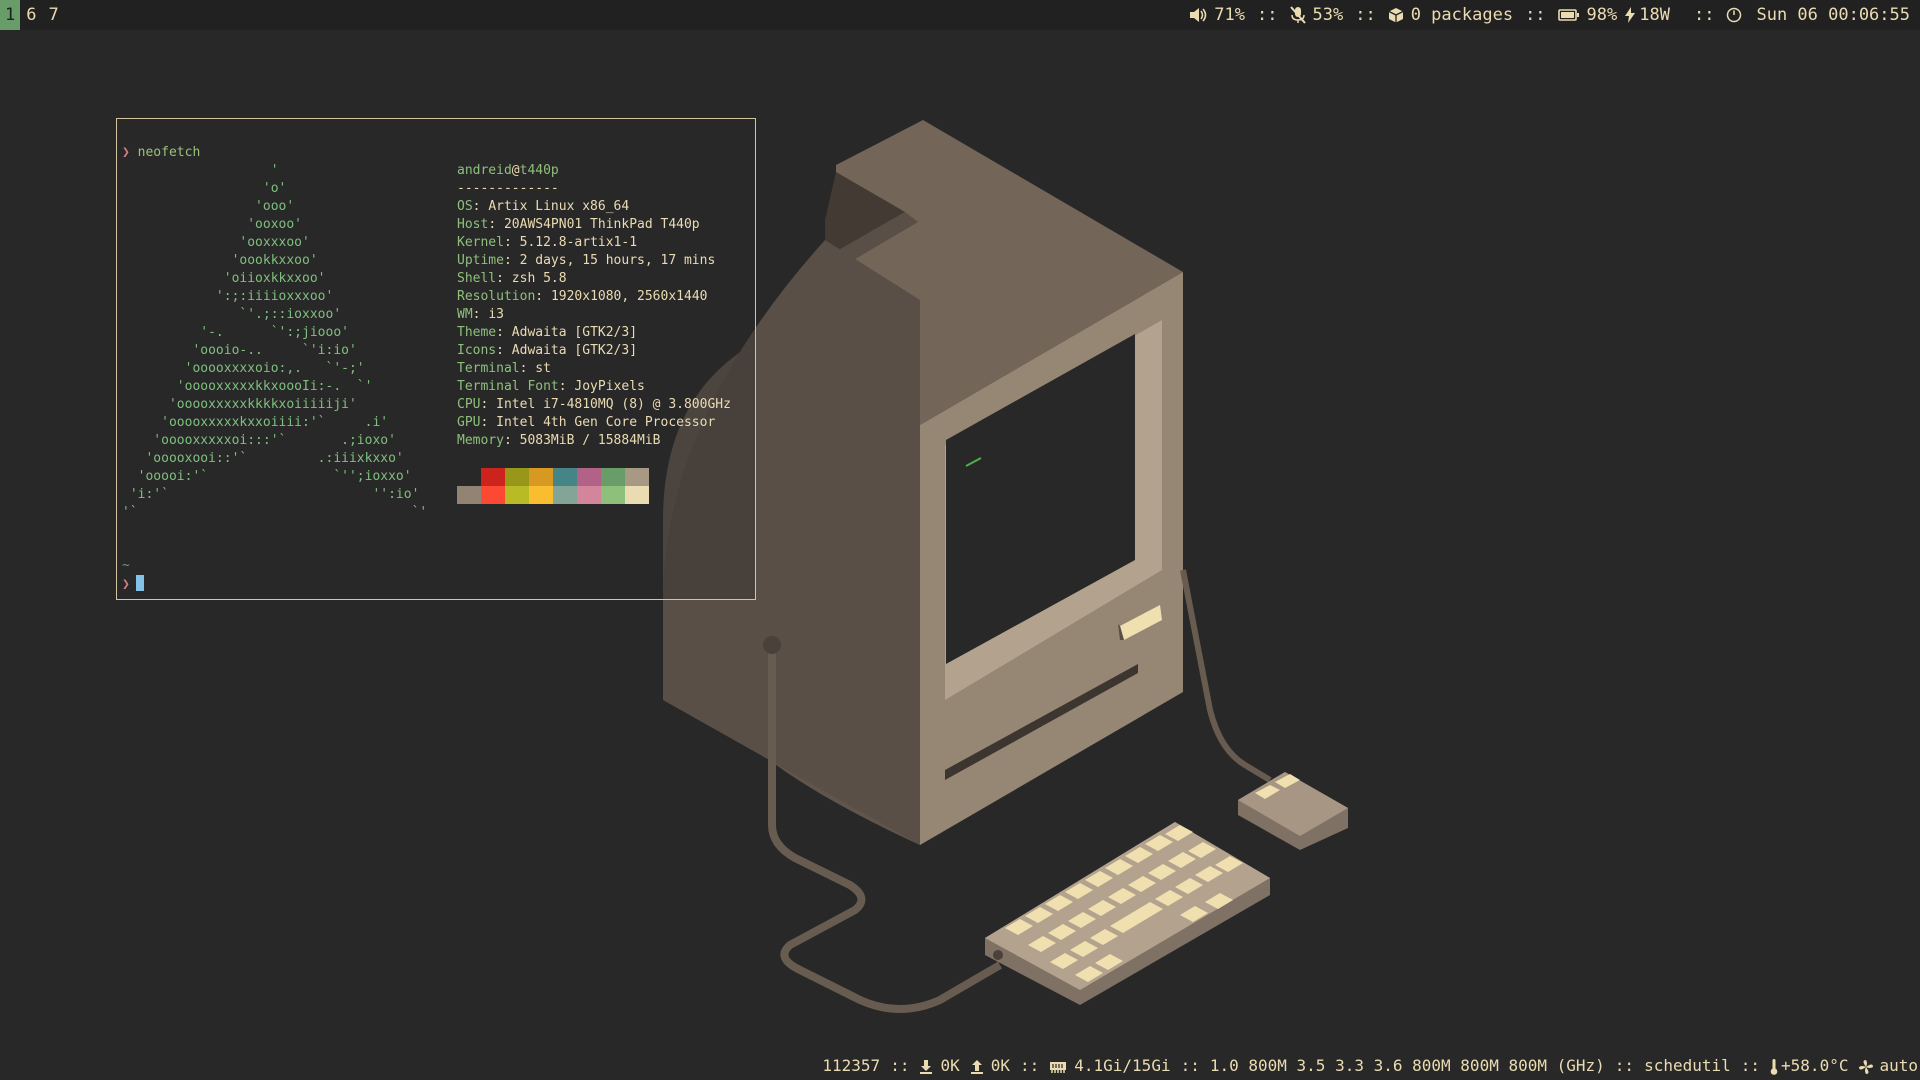  Describe the element at coordinates (477, 350) in the screenshot. I see `info-key: Icons` at that location.